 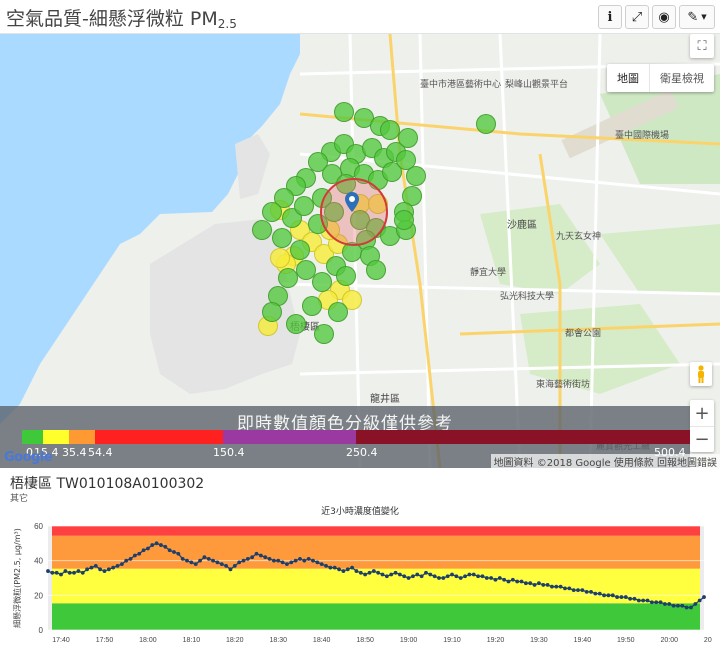 What do you see at coordinates (681, 78) in the screenshot?
I see `map-type-satellite: 衛星檢視` at bounding box center [681, 78].